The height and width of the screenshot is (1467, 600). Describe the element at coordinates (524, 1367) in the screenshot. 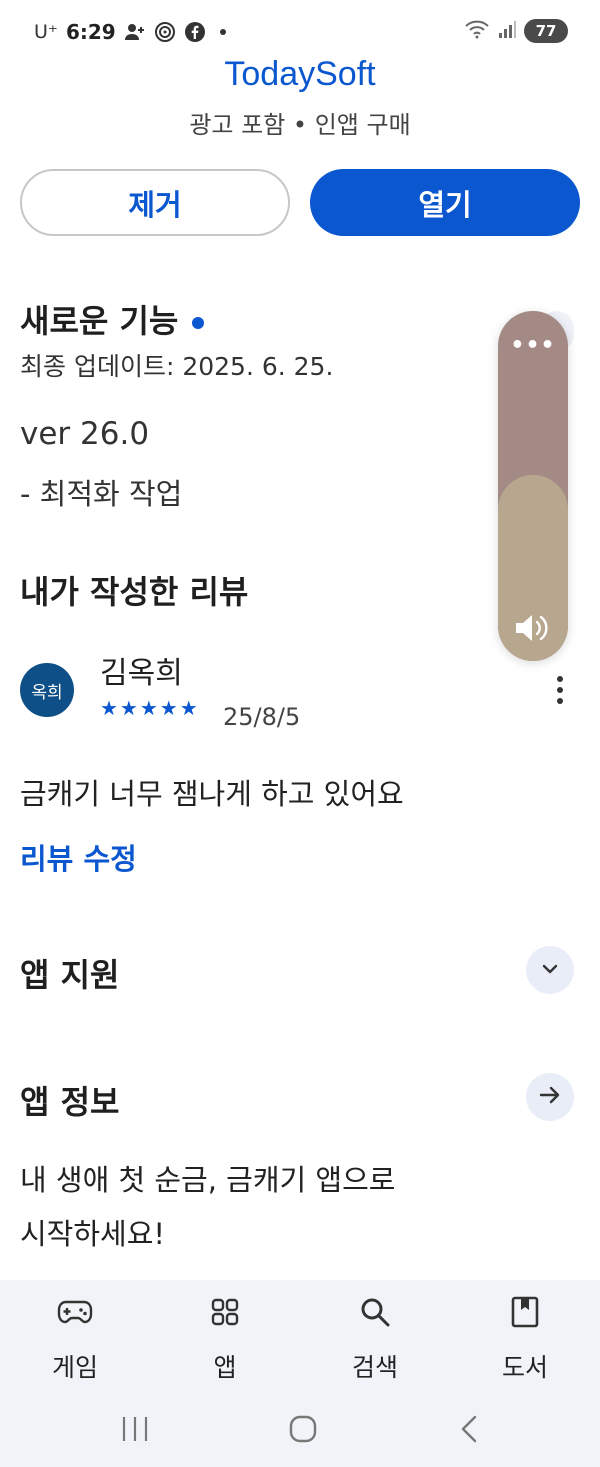

I see `nav-label-books: 도서` at that location.